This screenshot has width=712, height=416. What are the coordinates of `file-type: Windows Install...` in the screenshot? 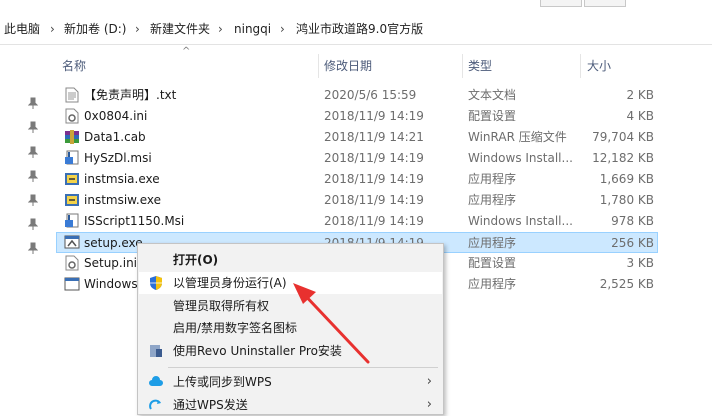 It's located at (520, 221).